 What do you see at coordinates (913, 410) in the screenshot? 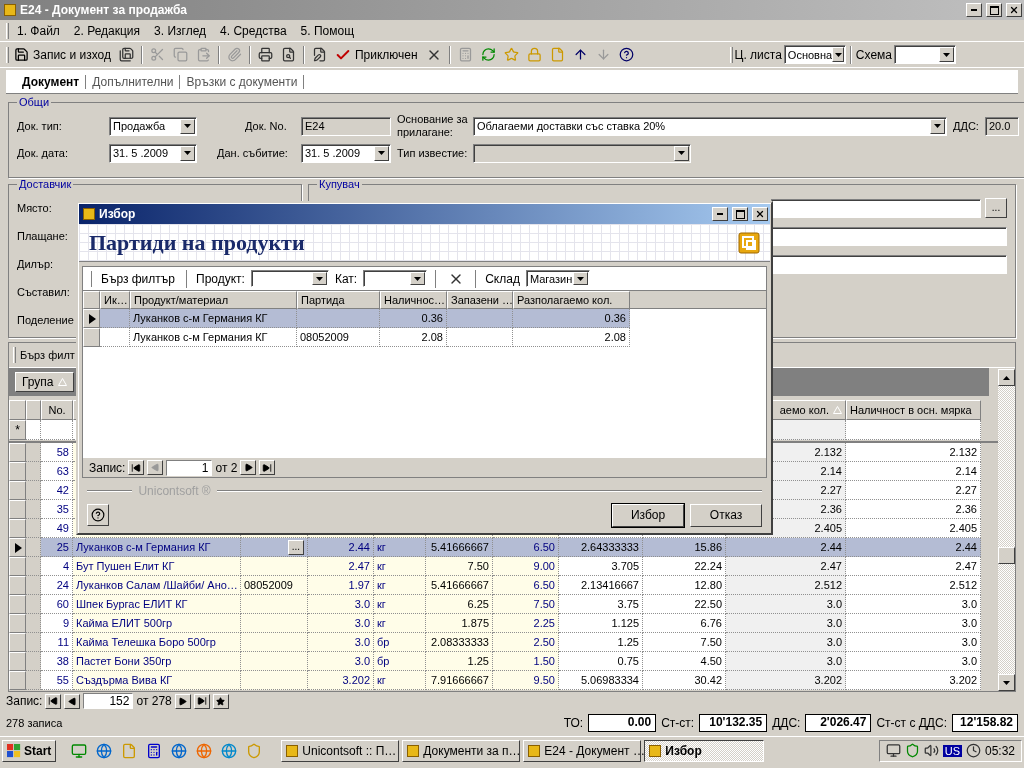
I see `column-header: Наличност в осн. мярка` at bounding box center [913, 410].